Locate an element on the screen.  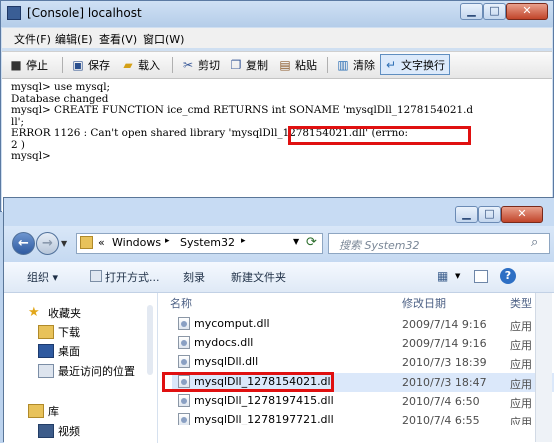
view-options-icon: ▦ is located at coordinates (442, 276).